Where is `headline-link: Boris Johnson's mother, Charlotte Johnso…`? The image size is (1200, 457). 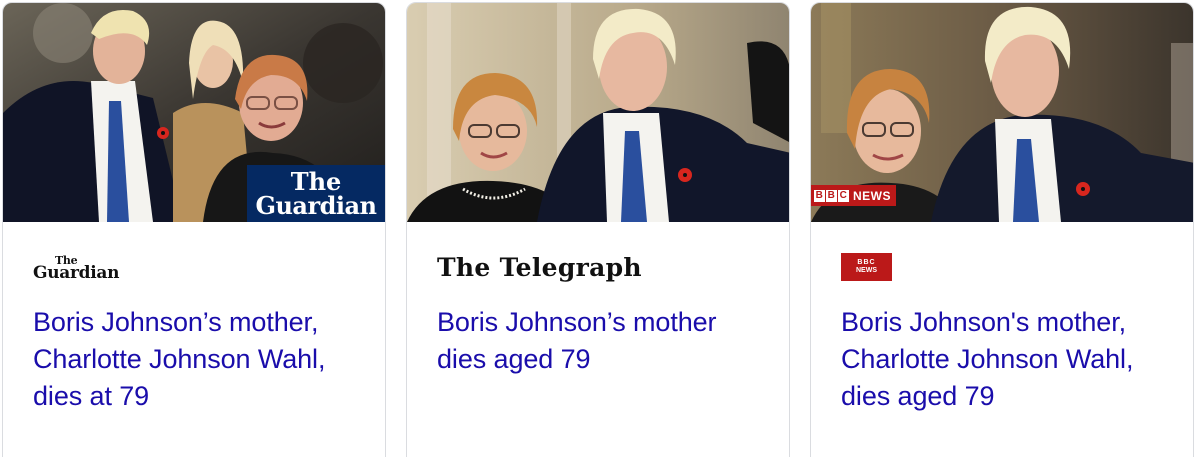
headline-link: Boris Johnson's mother, Charlotte Johnso… is located at coordinates (1002, 359).